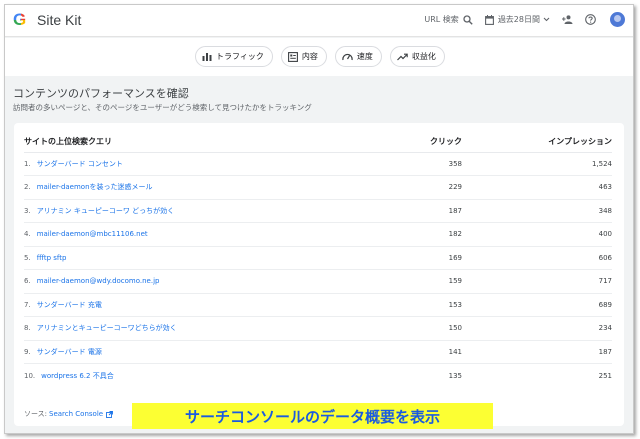 The width and height of the screenshot is (640, 439). I want to click on query-cell: 10. wordpress 6.2 不具合, so click(198, 376).